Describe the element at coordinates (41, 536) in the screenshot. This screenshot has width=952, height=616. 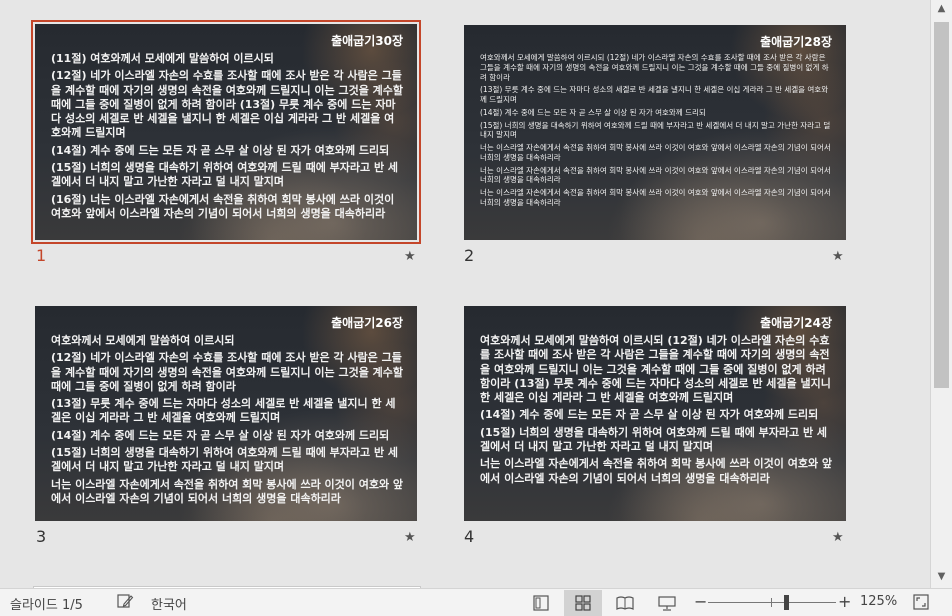
I see `slide-number: 3` at that location.